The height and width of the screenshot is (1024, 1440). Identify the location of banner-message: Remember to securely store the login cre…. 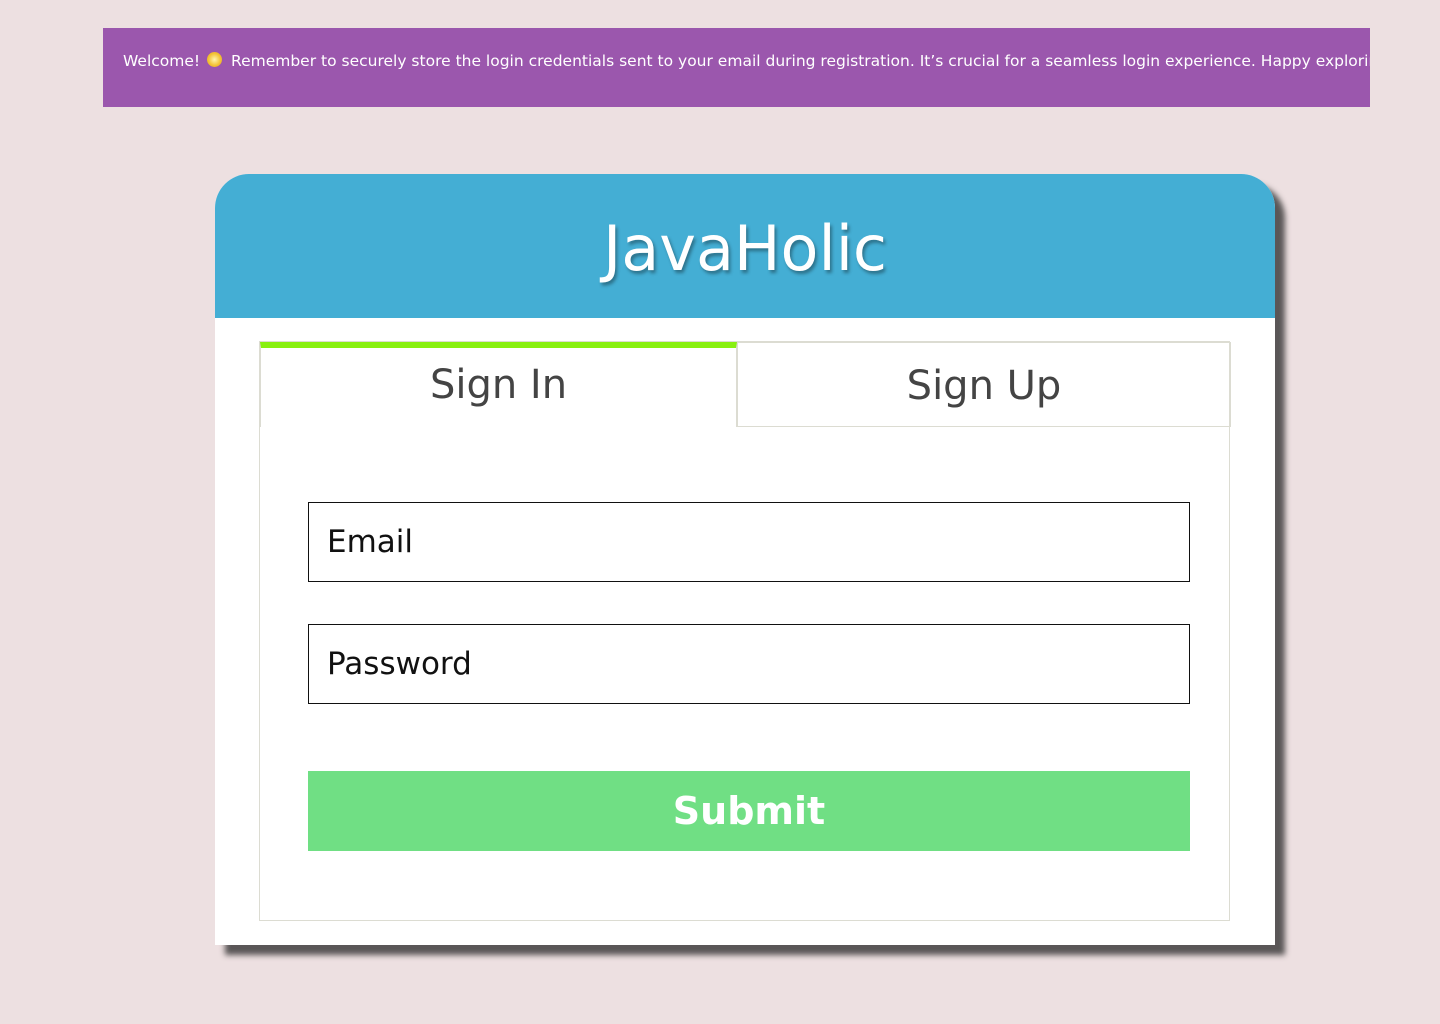
(800, 61).